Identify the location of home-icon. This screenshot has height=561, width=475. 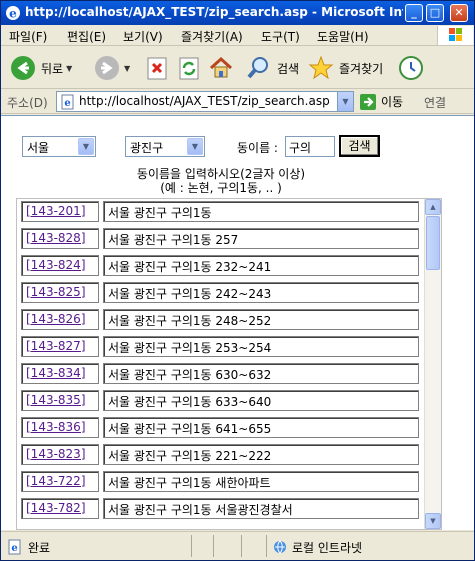
(221, 67).